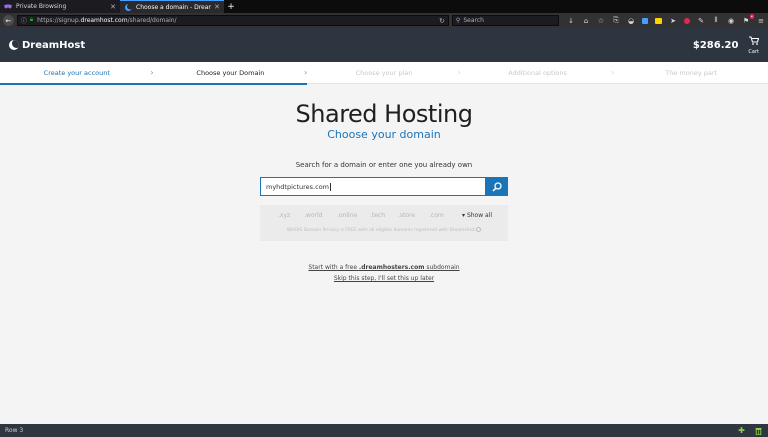 This screenshot has width=768, height=437. I want to click on brand-logo: DreamHost, so click(47, 45).